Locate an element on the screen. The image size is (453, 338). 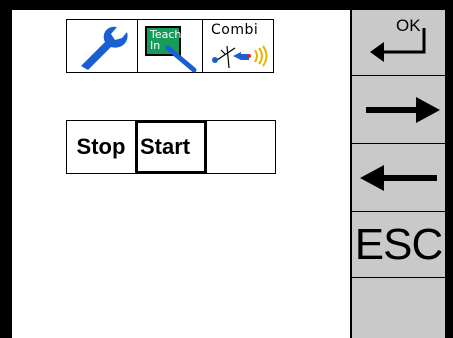
escape-button: ESC is located at coordinates (398, 245).